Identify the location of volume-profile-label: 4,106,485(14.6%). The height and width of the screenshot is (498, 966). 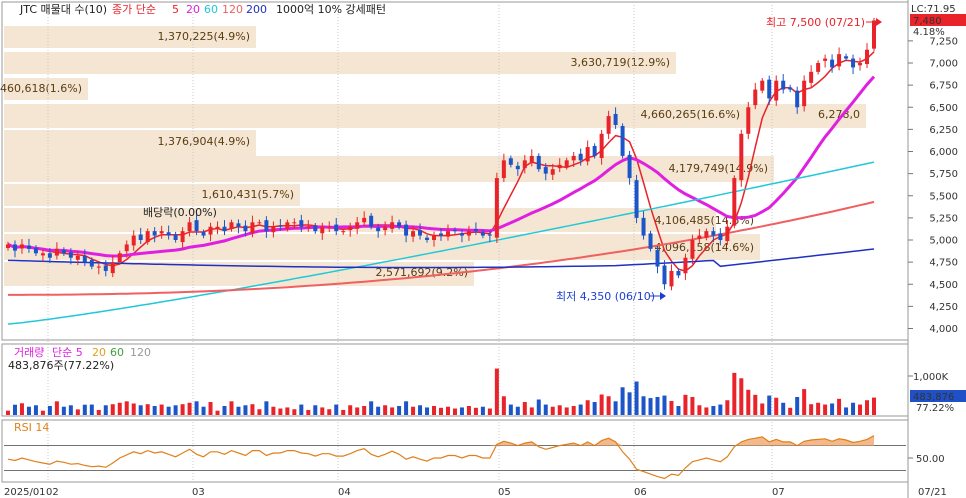
(704, 220).